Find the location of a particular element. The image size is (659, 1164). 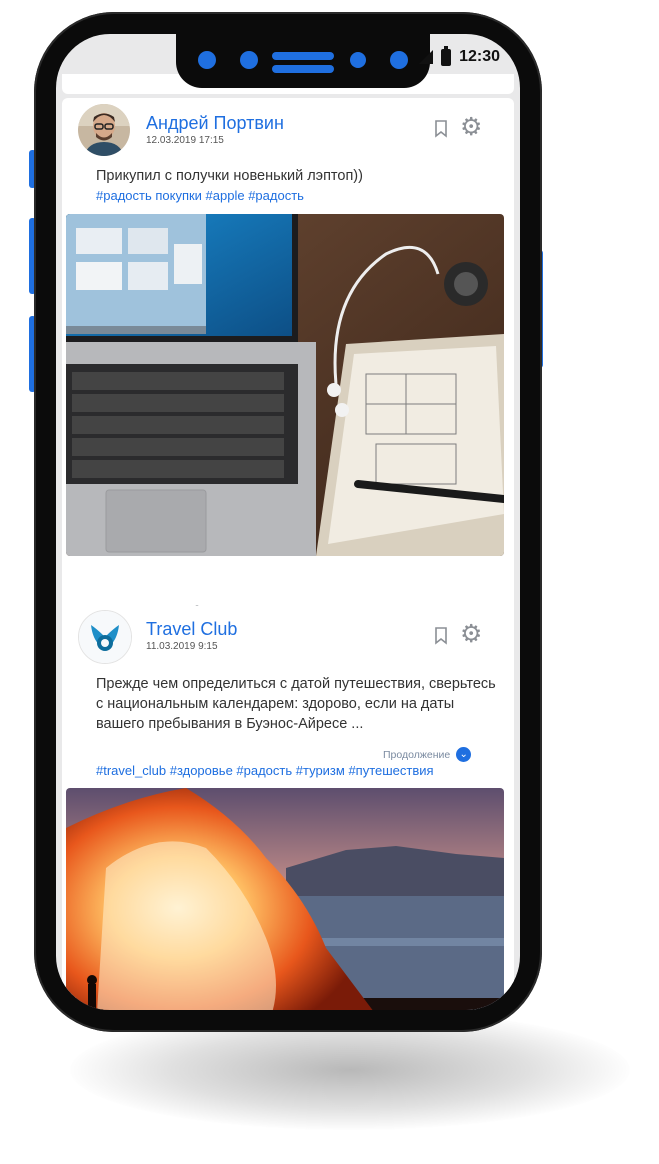

status-time: 12:30 is located at coordinates (479, 56).